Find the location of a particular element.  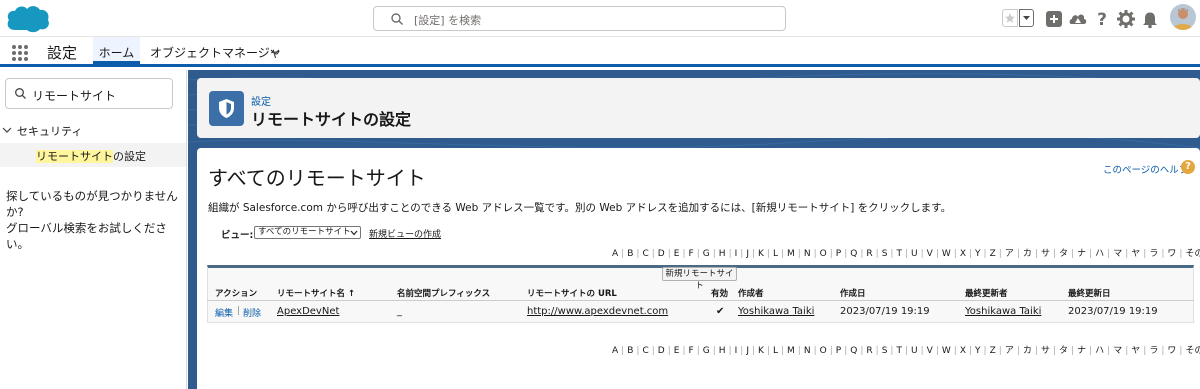

alpha-filter-item: B is located at coordinates (630, 351).